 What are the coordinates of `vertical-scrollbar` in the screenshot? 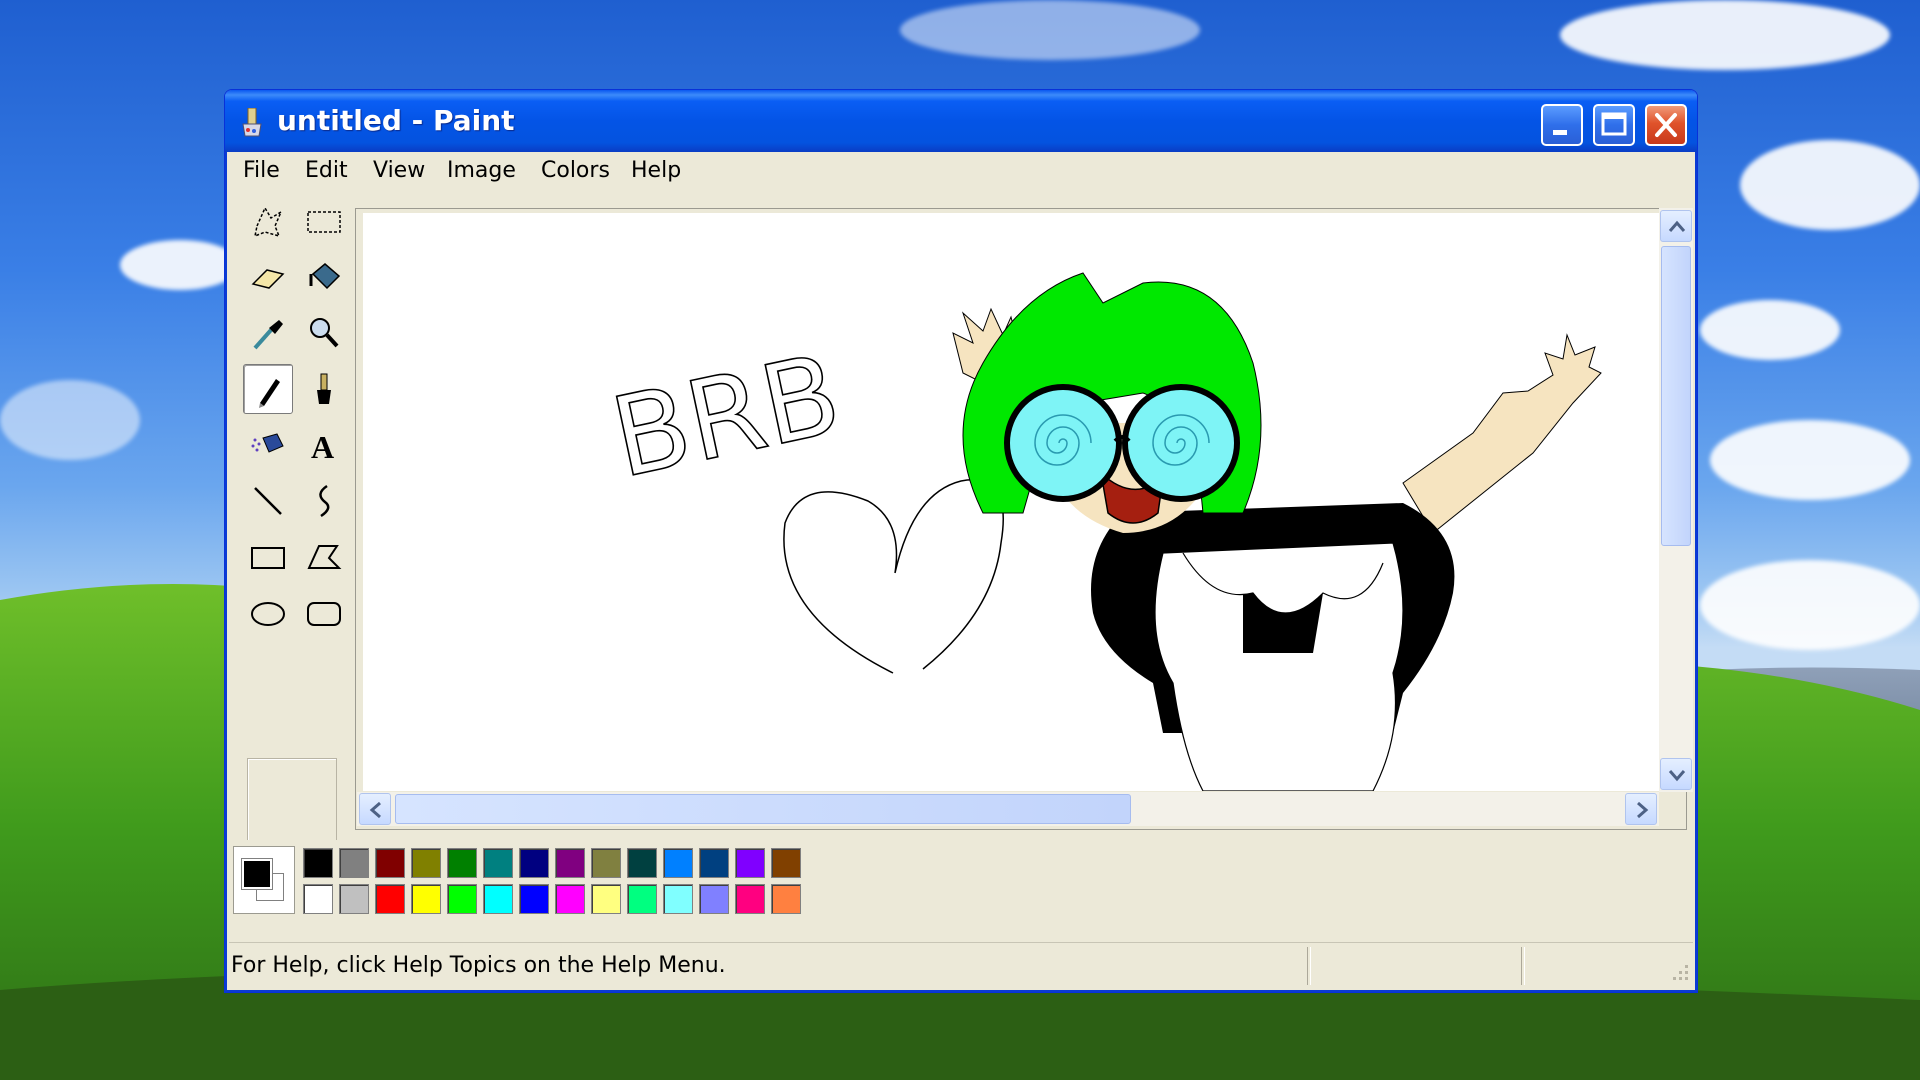 It's located at (1676, 500).